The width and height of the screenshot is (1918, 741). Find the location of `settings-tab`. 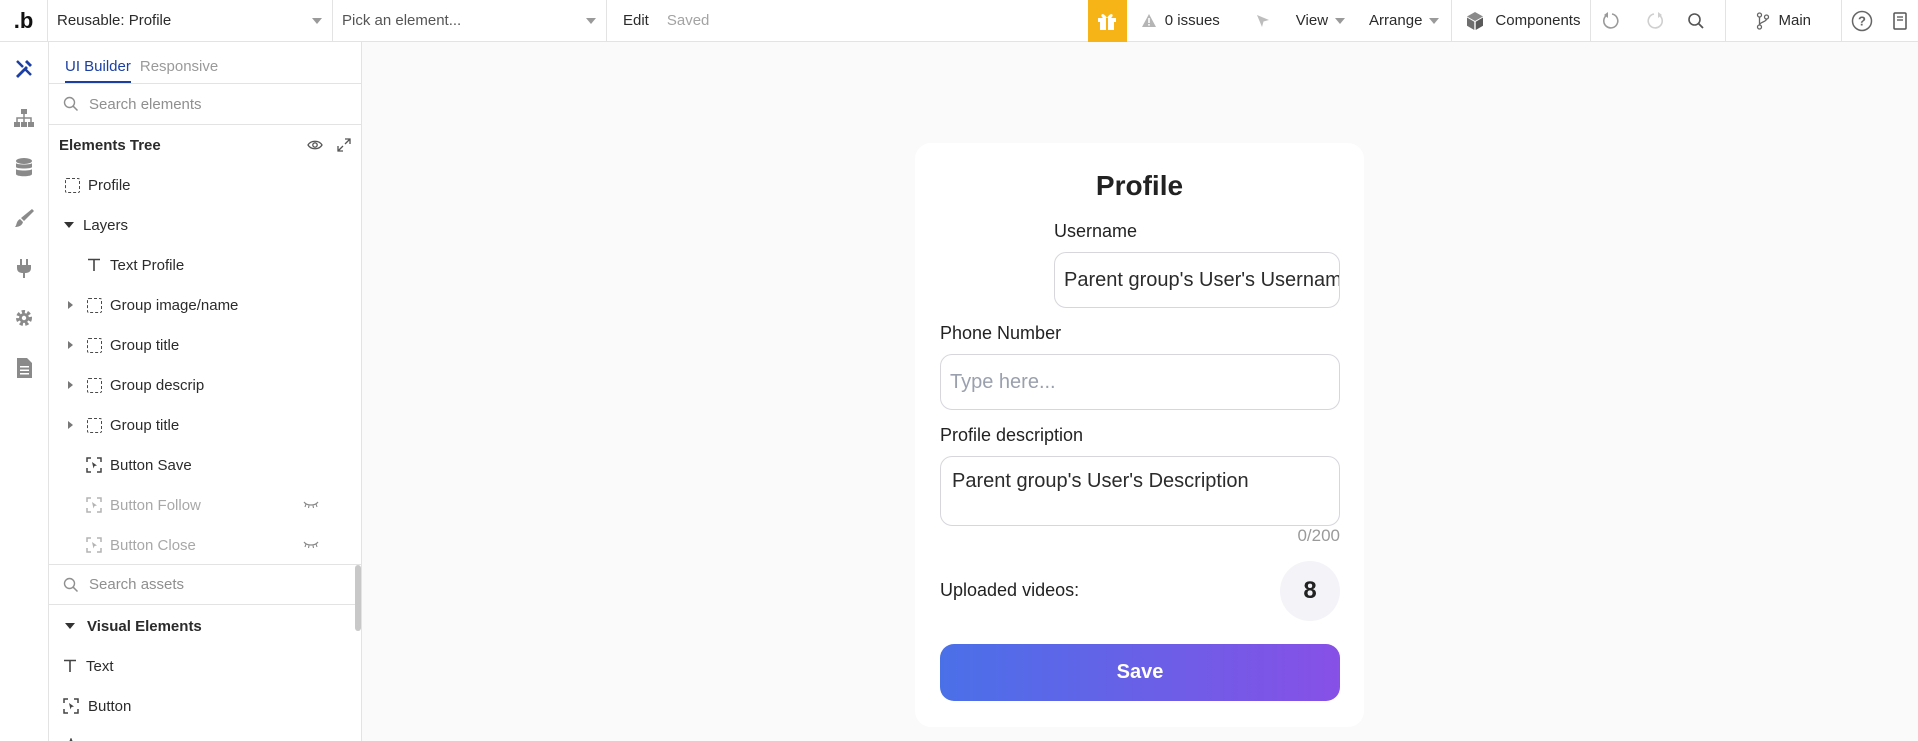

settings-tab is located at coordinates (24, 318).